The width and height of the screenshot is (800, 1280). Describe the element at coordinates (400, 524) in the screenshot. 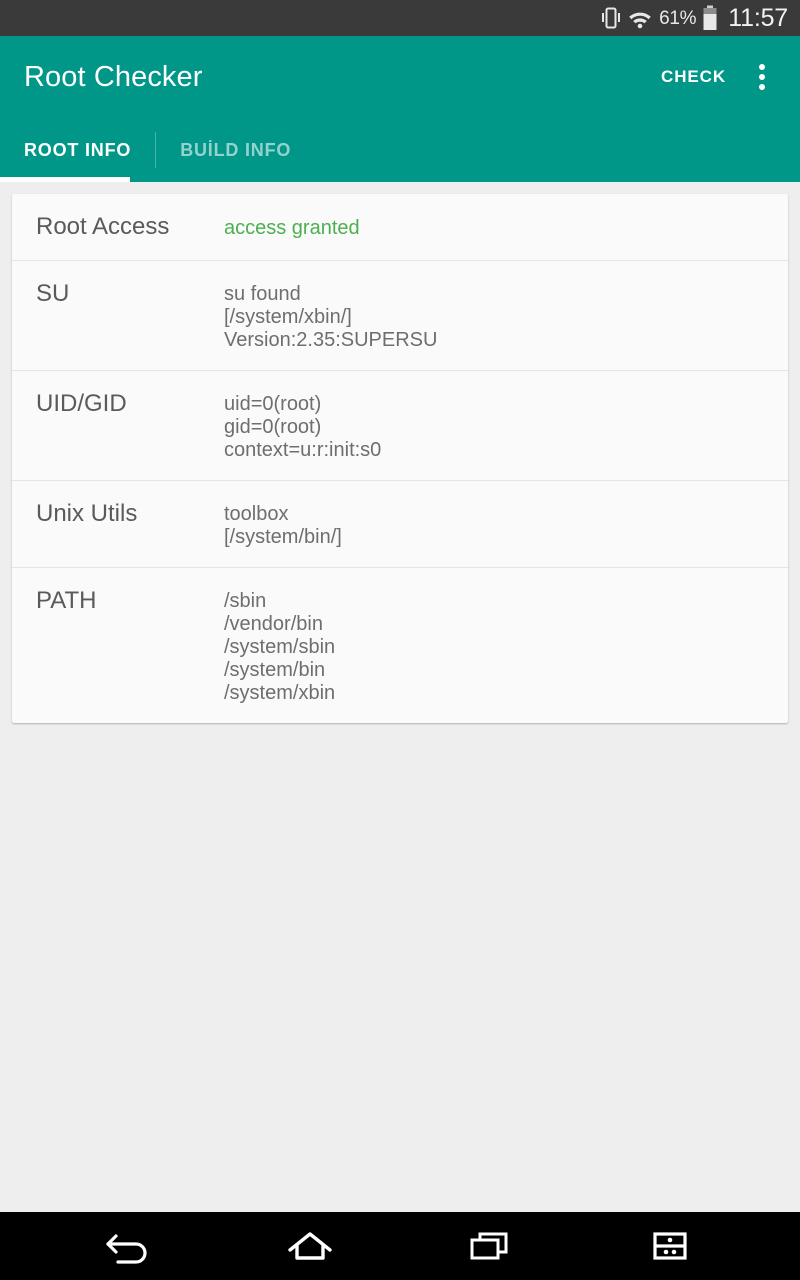

I see `table-row: Unix Utils toolbox [/system/bin/]` at that location.